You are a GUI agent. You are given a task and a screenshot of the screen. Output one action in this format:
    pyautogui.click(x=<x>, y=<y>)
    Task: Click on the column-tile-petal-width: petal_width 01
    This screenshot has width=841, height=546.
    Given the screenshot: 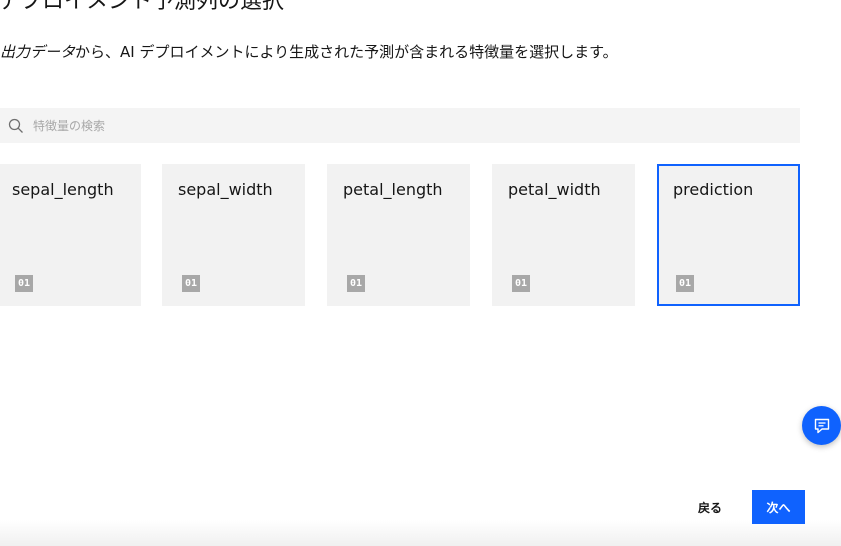 What is the action you would take?
    pyautogui.click(x=563, y=235)
    